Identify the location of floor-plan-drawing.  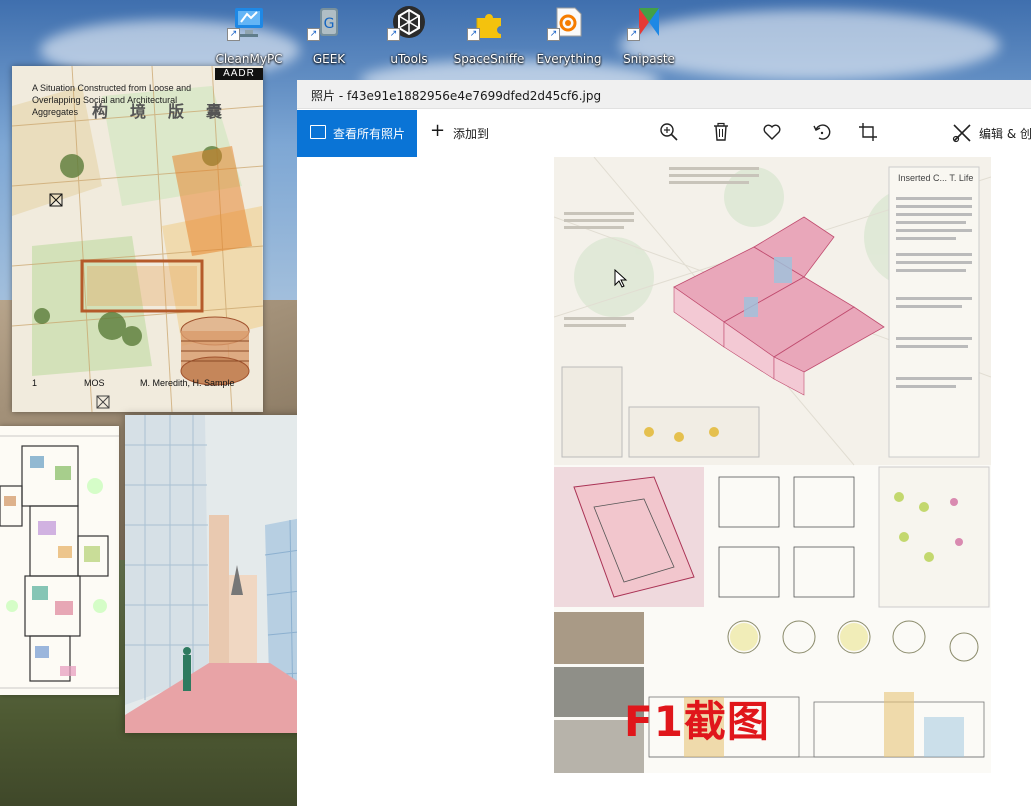
(59, 560).